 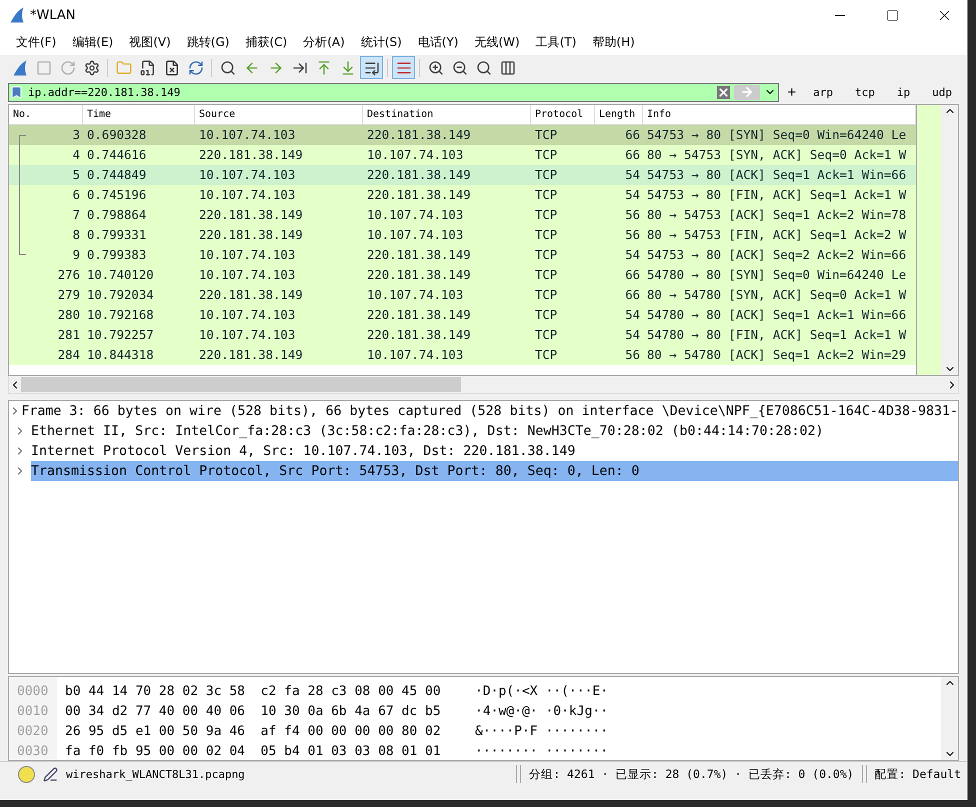 What do you see at coordinates (777, 295) in the screenshot?
I see `table-cell-text: 80 → 54780 [SYN, ACK] Seq=0 Ack=1 W` at bounding box center [777, 295].